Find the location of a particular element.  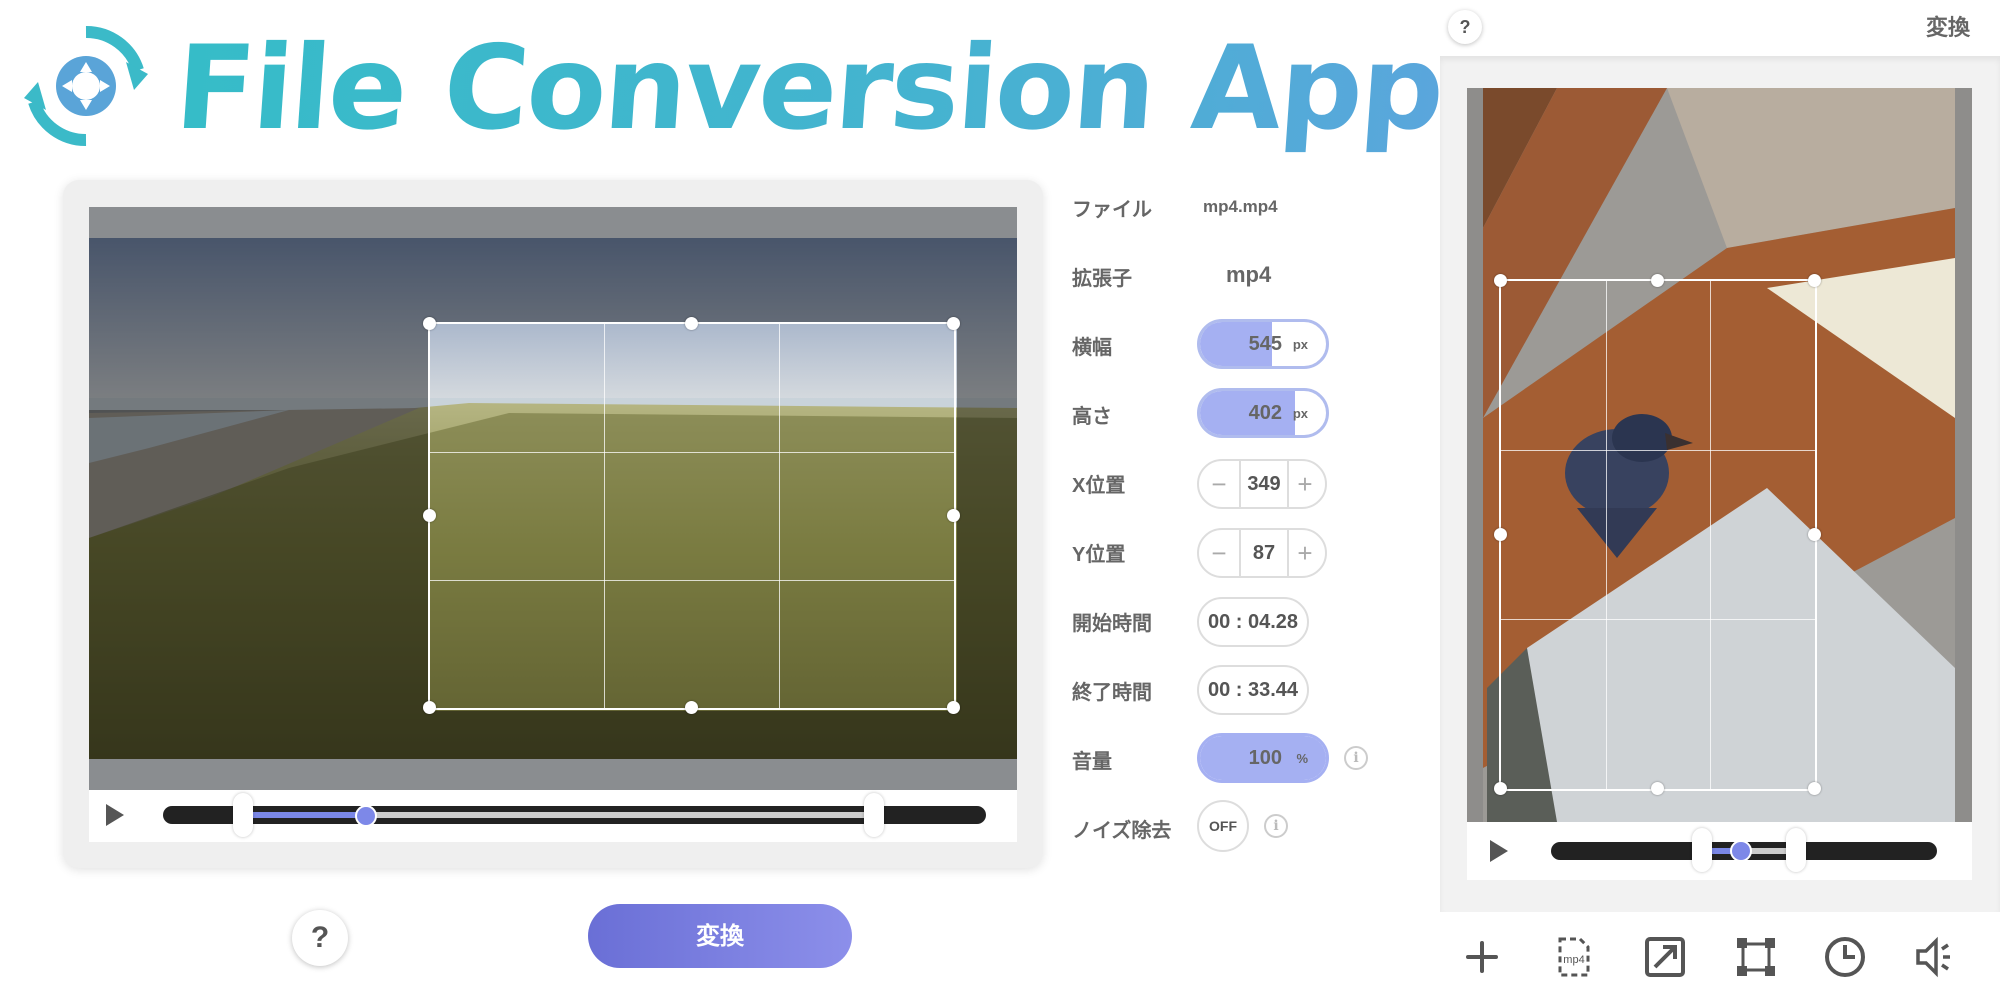

height-unit: px is located at coordinates (1300, 413).